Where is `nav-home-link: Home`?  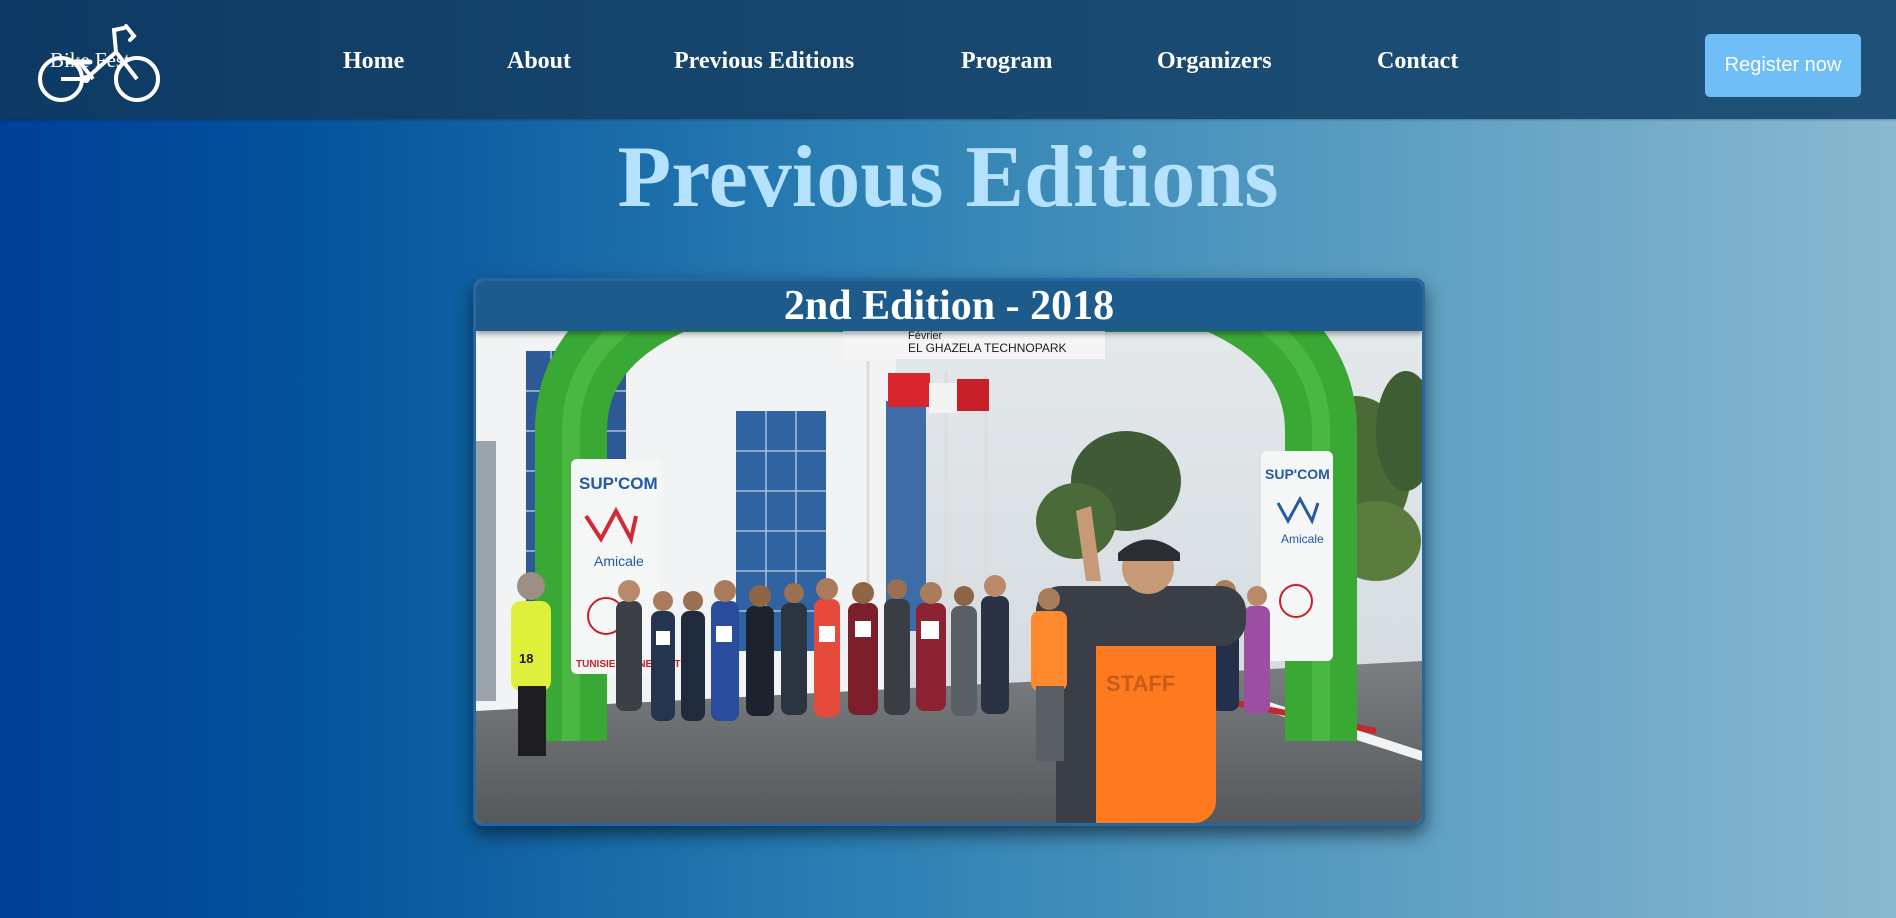
nav-home-link: Home is located at coordinates (373, 61).